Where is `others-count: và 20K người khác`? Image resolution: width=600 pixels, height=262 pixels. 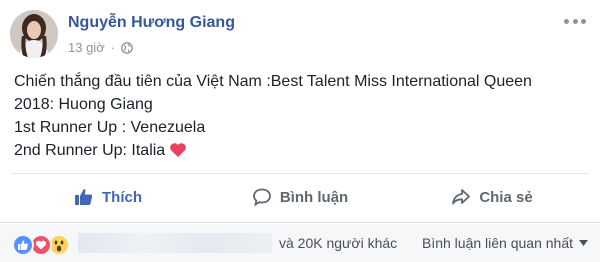 others-count: và 20K người khác is located at coordinates (338, 243).